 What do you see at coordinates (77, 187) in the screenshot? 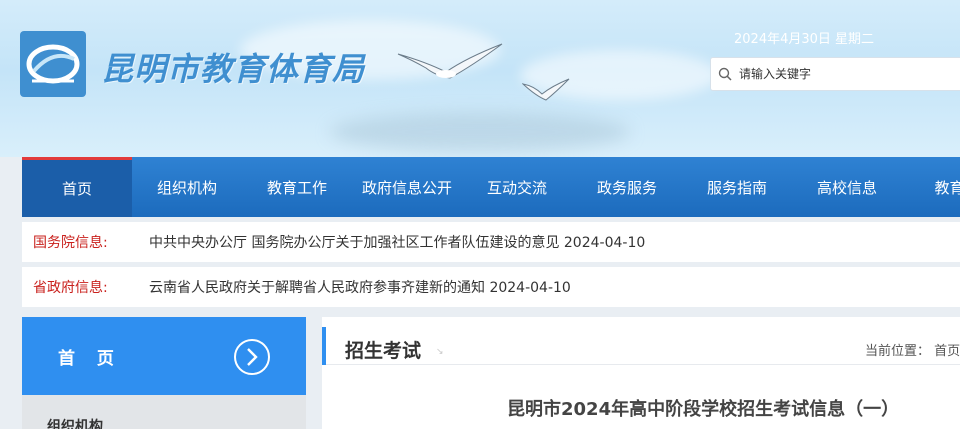
I see `nav-item-home: 首页` at bounding box center [77, 187].